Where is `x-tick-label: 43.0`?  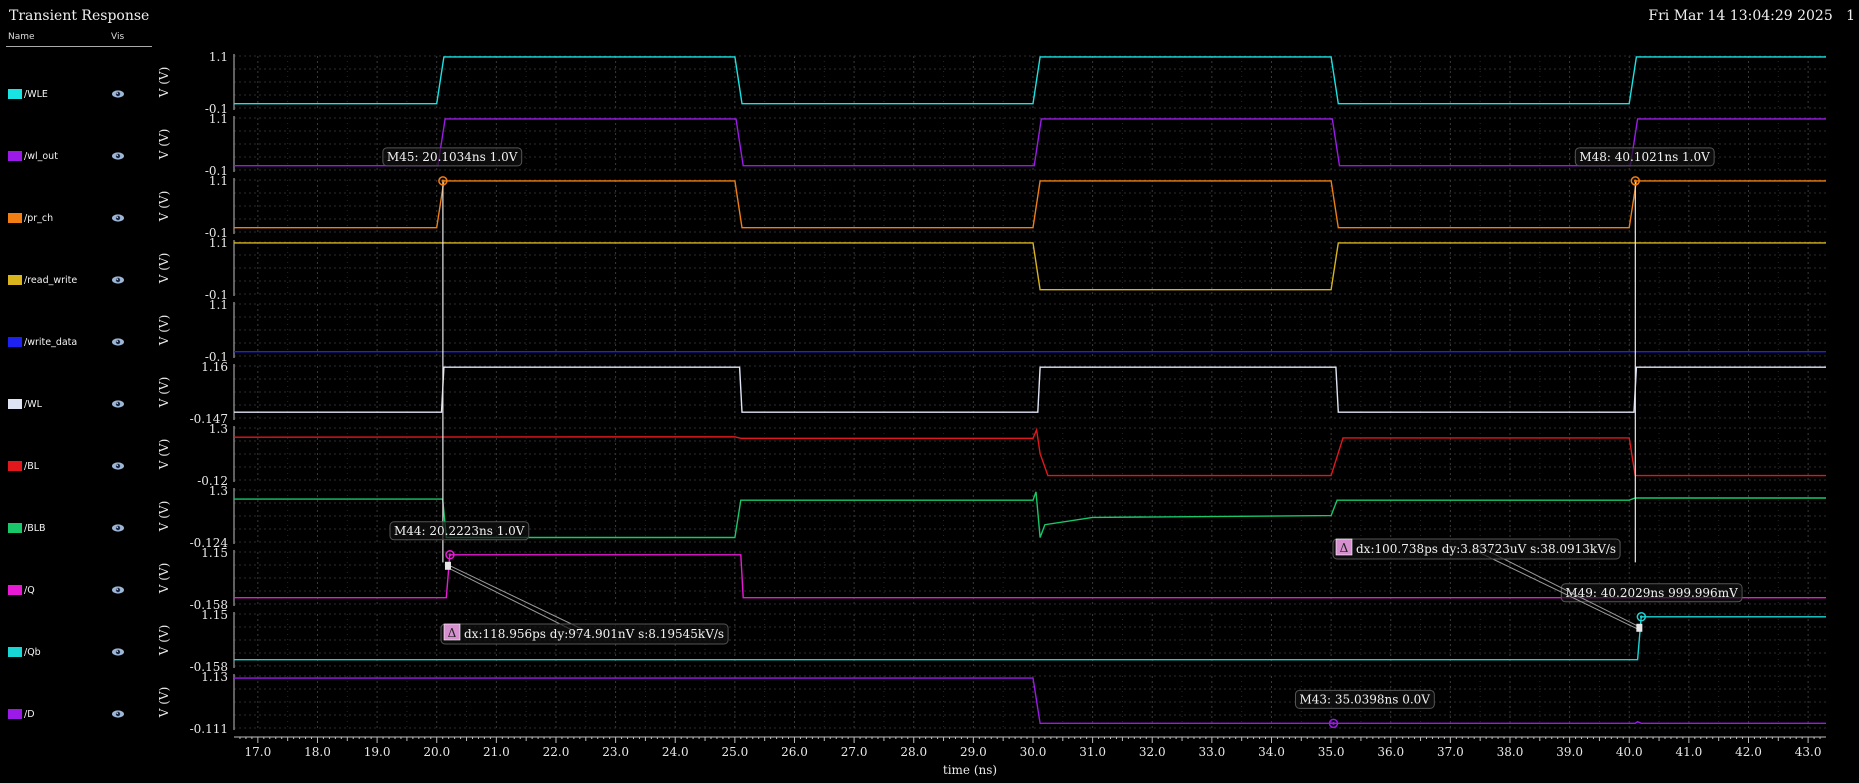
x-tick-label: 43.0 is located at coordinates (1808, 752).